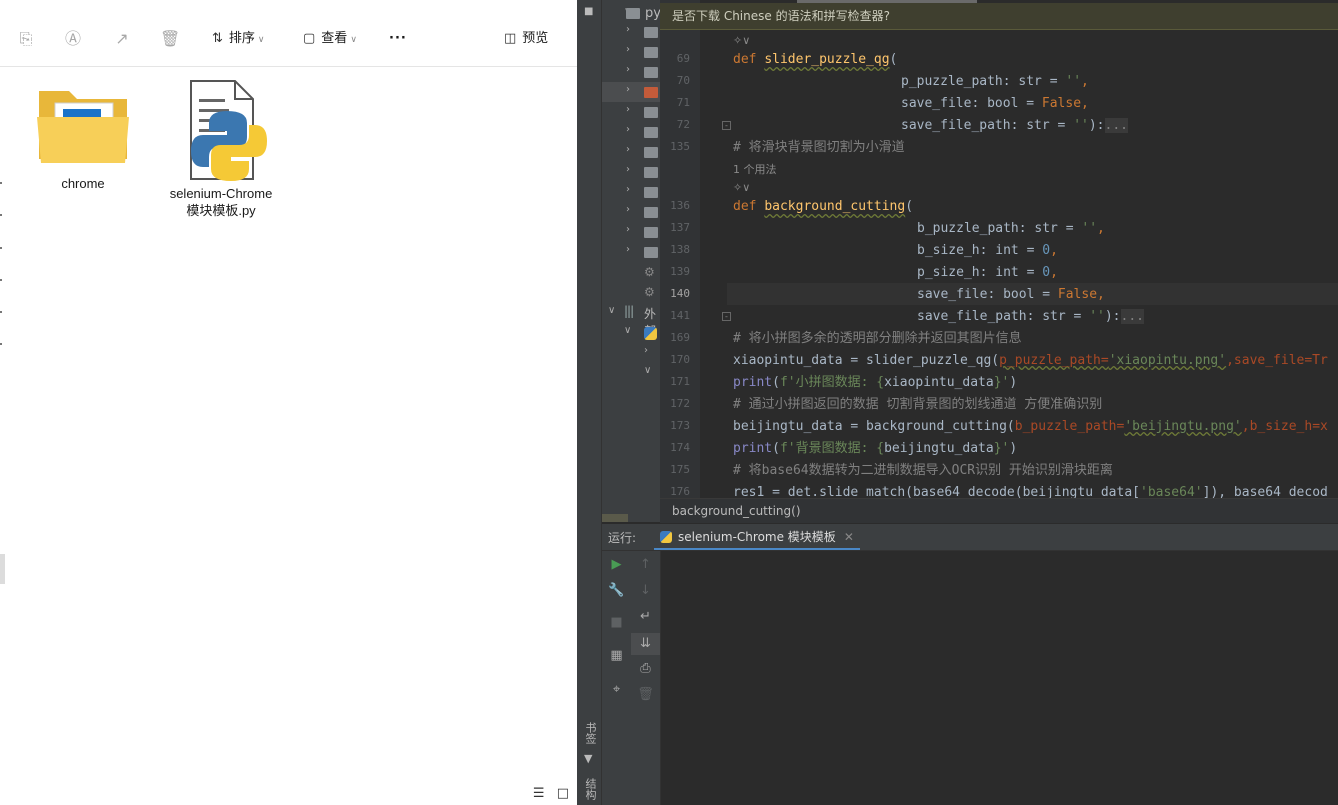 The height and width of the screenshot is (805, 1338). Describe the element at coordinates (615, 518) in the screenshot. I see `tree-scrollbar` at that location.